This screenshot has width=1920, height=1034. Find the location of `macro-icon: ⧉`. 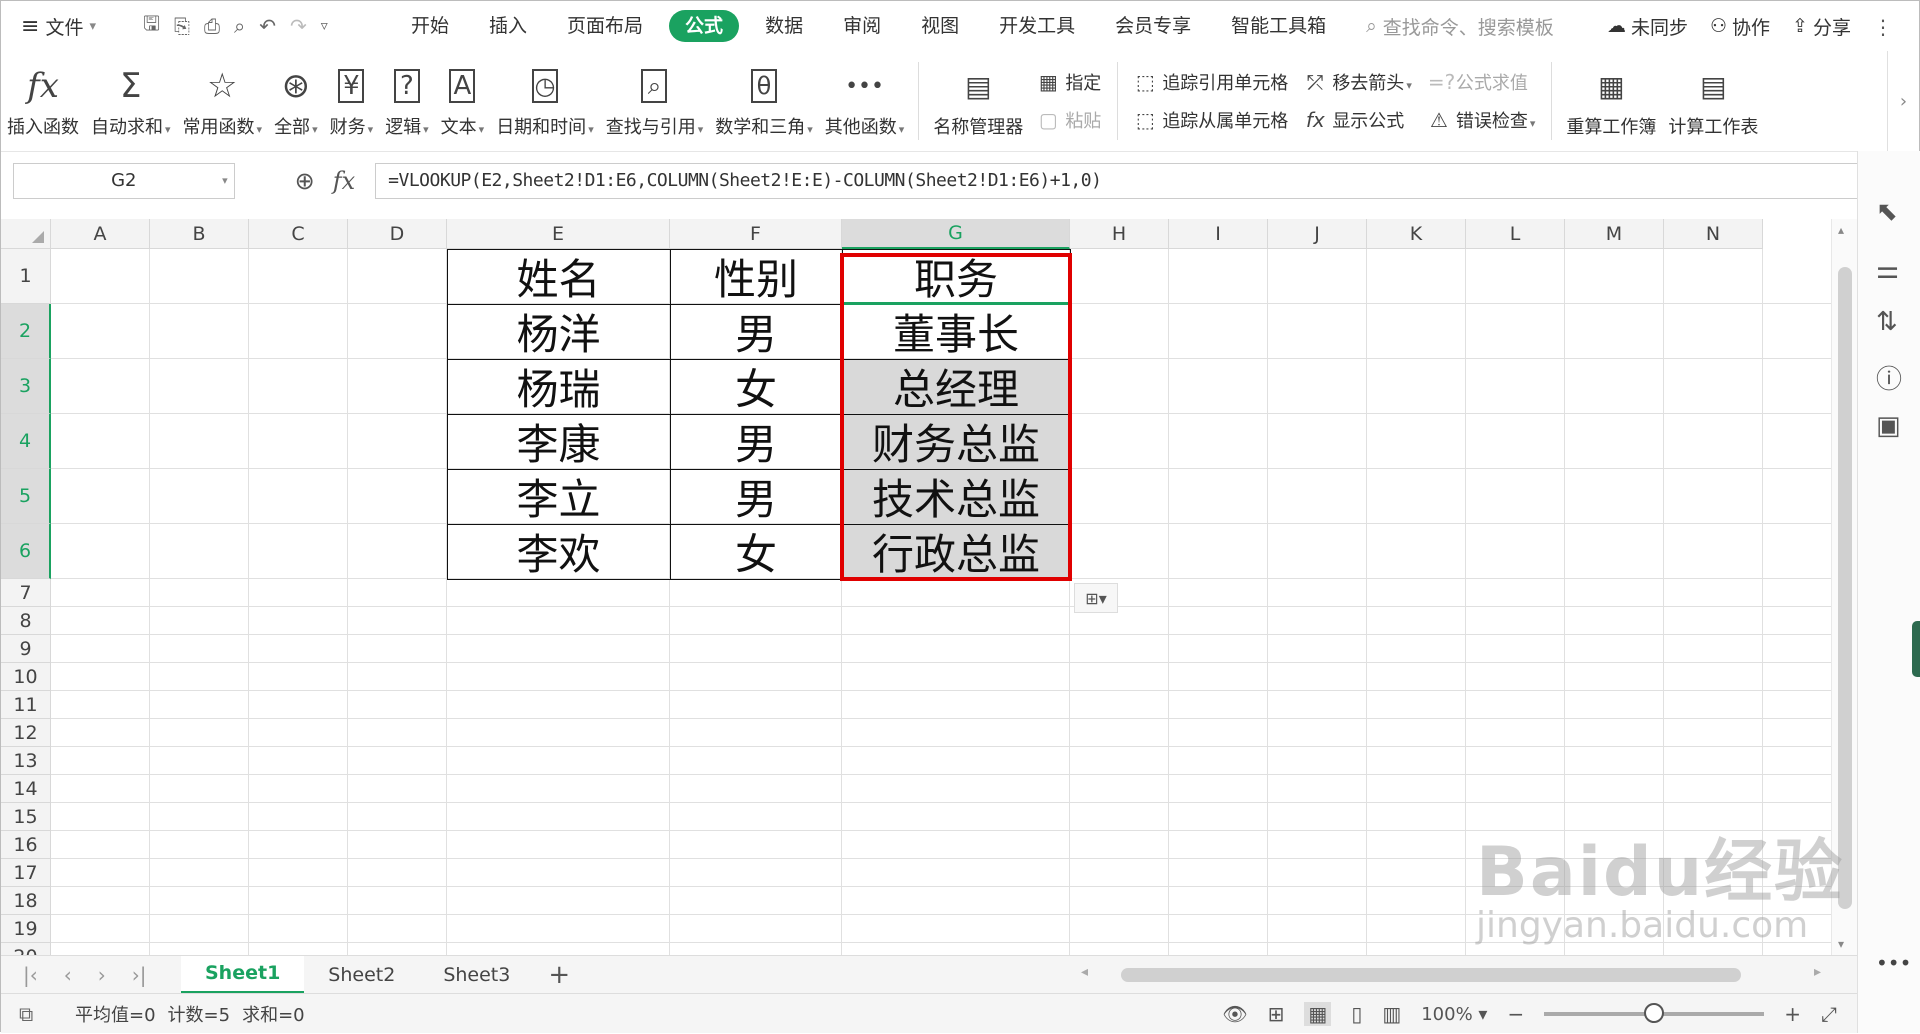

macro-icon: ⧉ is located at coordinates (47, 1014).